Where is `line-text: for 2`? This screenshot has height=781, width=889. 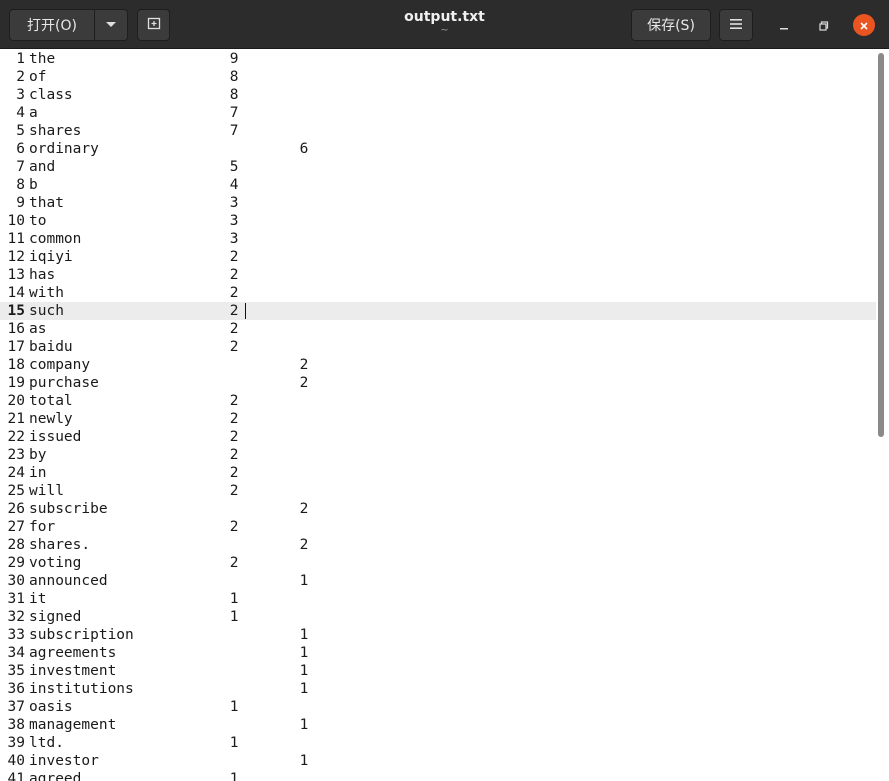
line-text: for 2 is located at coordinates (134, 527).